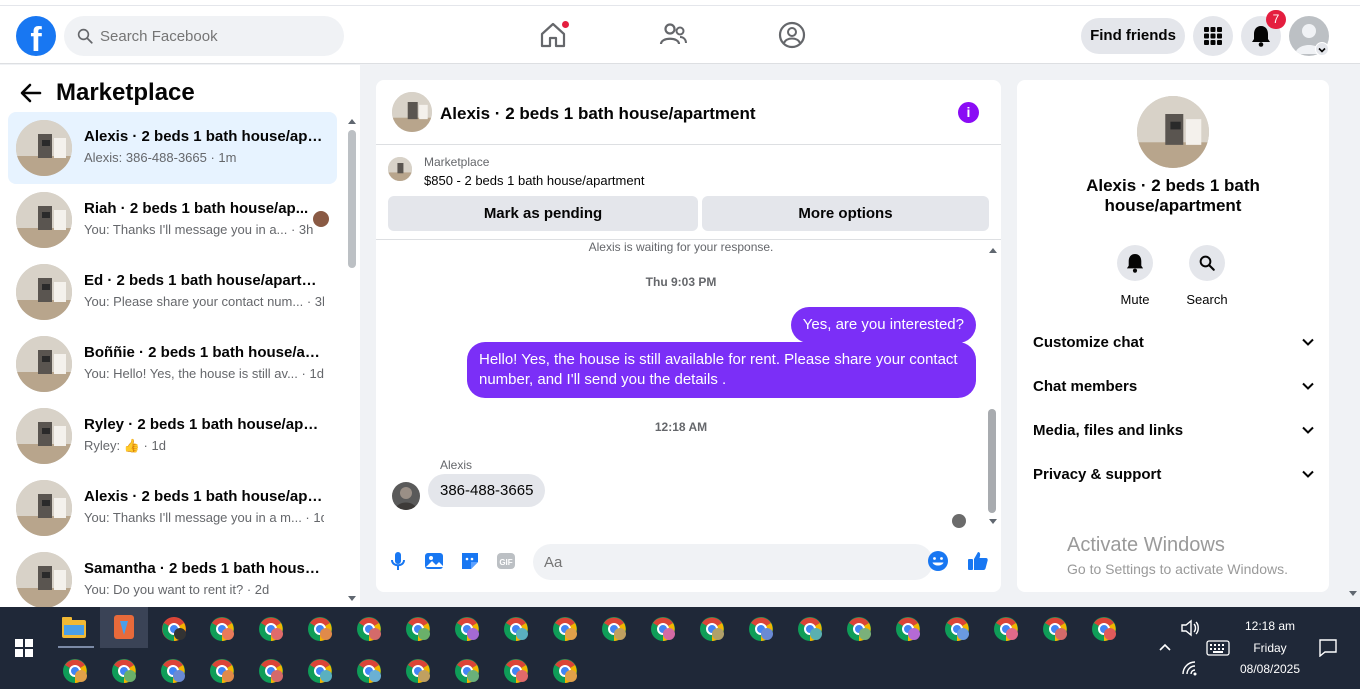  Describe the element at coordinates (1190, 628) in the screenshot. I see `volume-icon` at that location.